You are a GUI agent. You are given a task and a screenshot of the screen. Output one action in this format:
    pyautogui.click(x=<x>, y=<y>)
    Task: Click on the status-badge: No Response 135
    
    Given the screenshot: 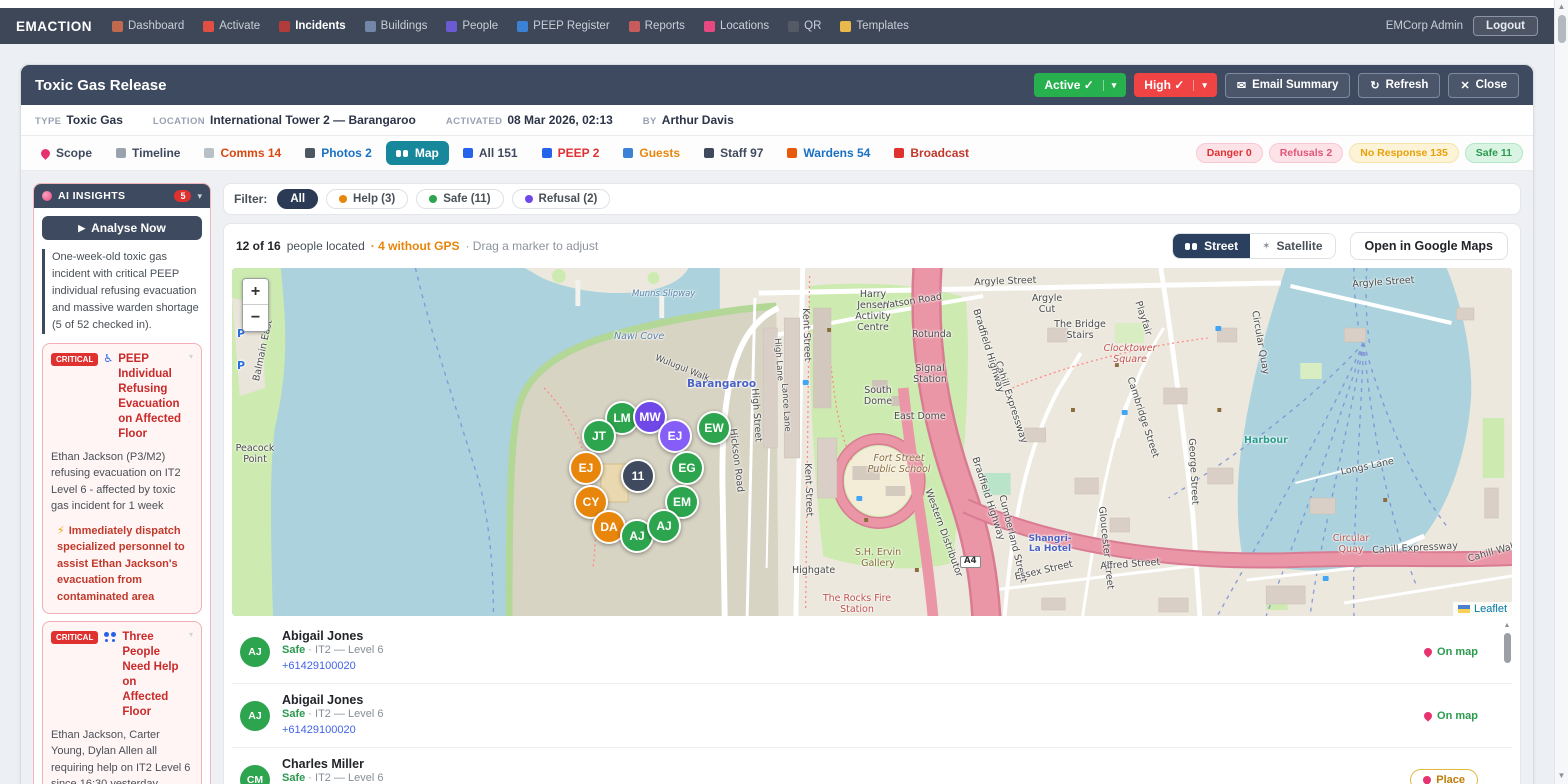 What is the action you would take?
    pyautogui.click(x=1404, y=153)
    